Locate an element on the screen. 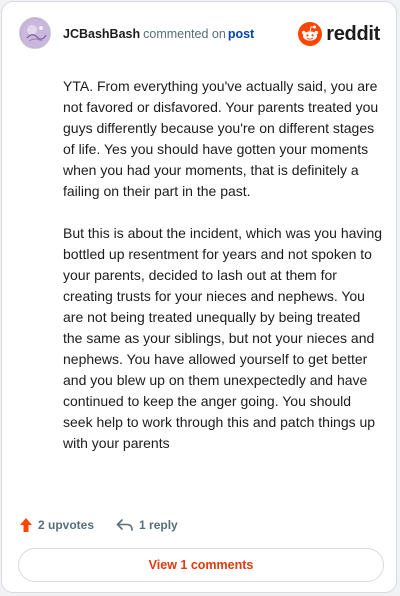  action-text: commented on is located at coordinates (184, 34).